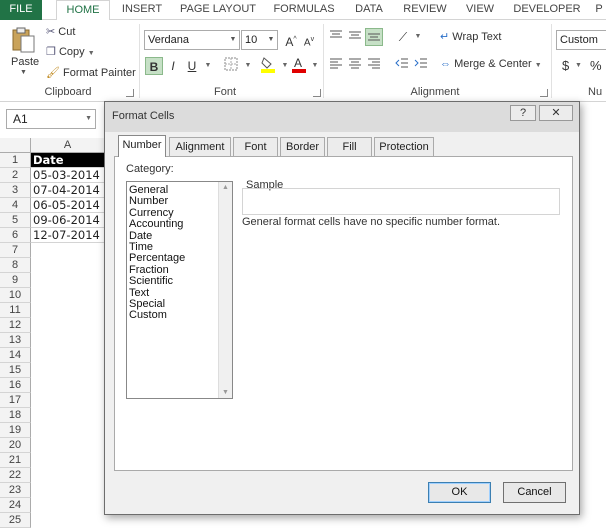 The height and width of the screenshot is (528, 606). I want to click on row-header: 21, so click(15, 460).